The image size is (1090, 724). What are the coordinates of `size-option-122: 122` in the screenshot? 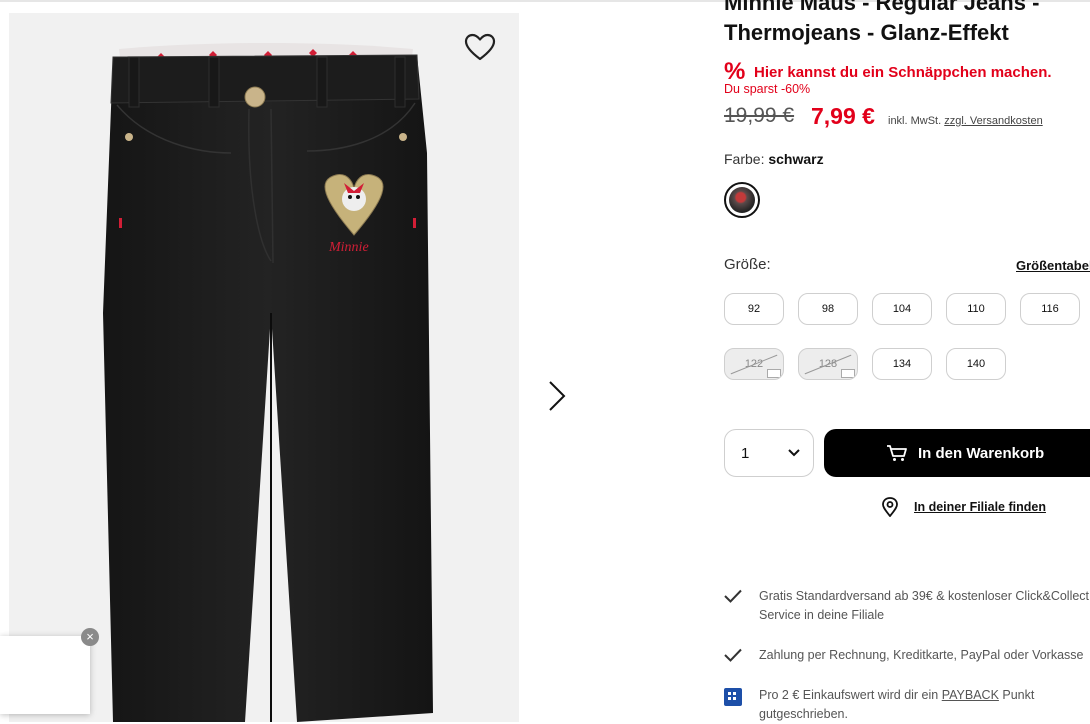 It's located at (754, 364).